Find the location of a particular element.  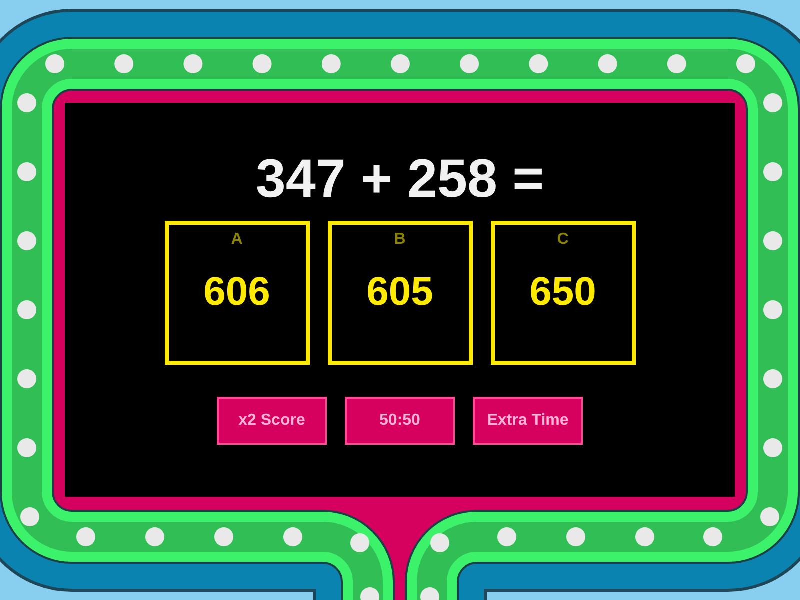

option-letter: A is located at coordinates (237, 240).